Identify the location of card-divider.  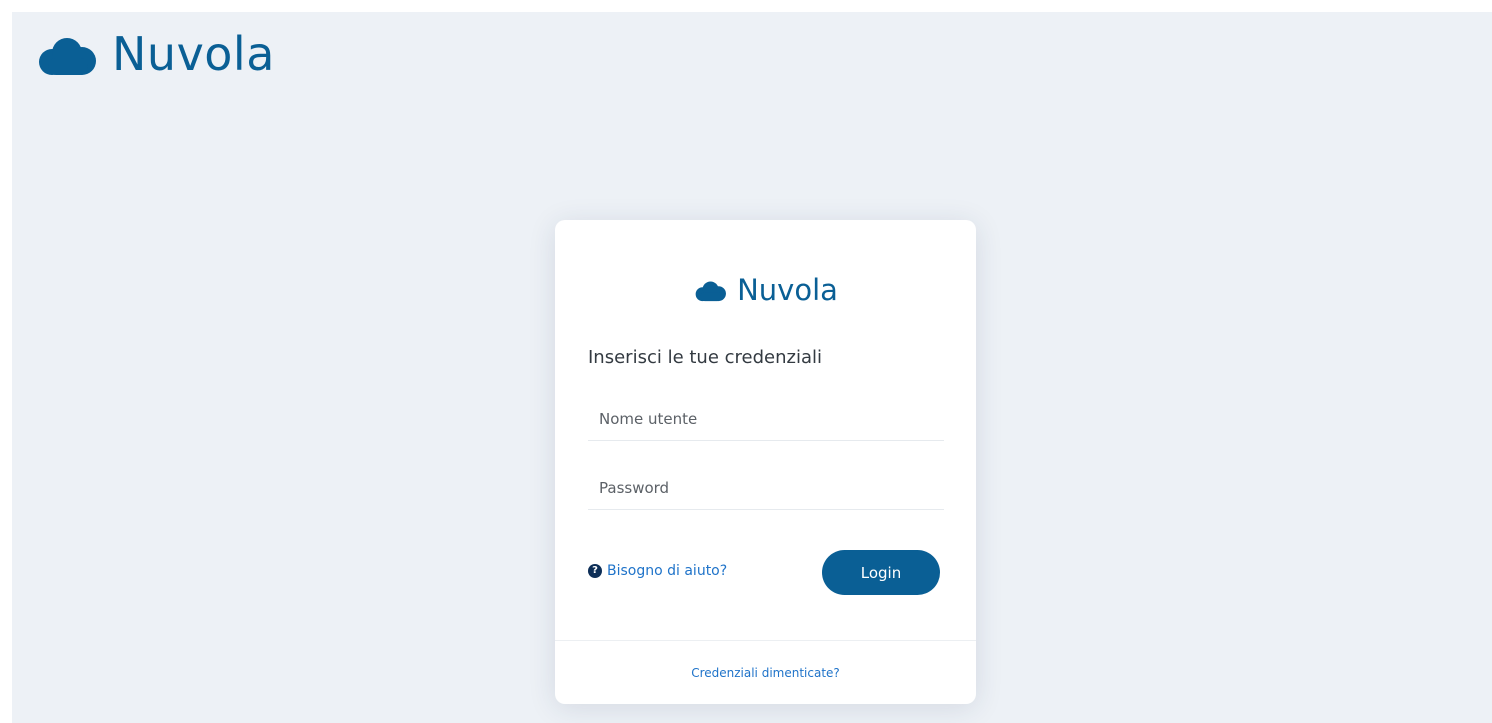
(765, 640).